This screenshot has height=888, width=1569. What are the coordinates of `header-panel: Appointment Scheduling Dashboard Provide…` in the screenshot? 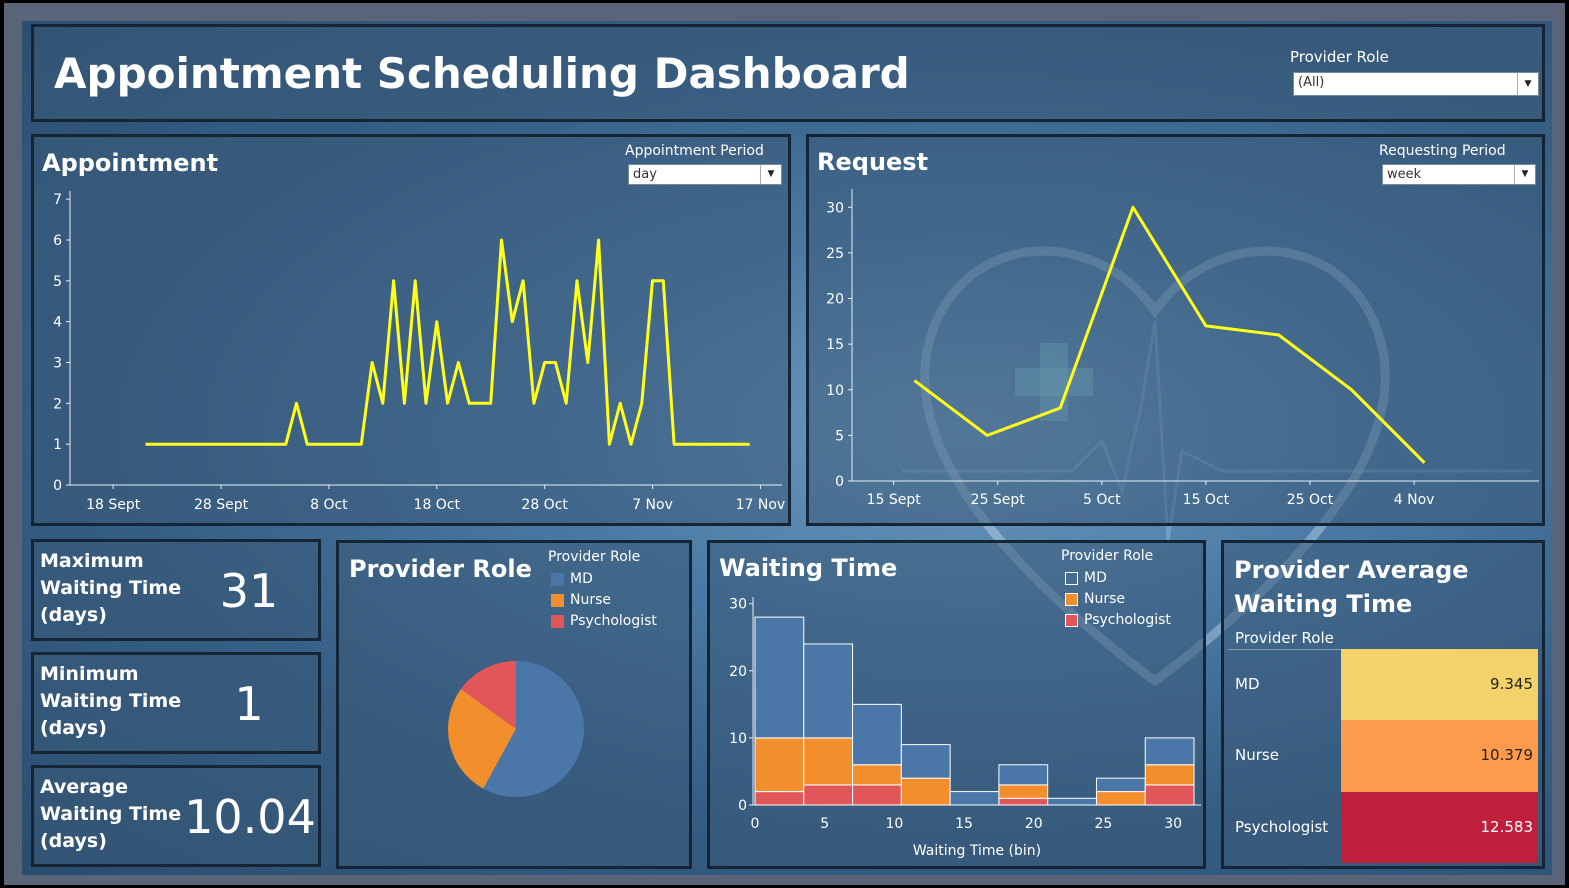 It's located at (788, 73).